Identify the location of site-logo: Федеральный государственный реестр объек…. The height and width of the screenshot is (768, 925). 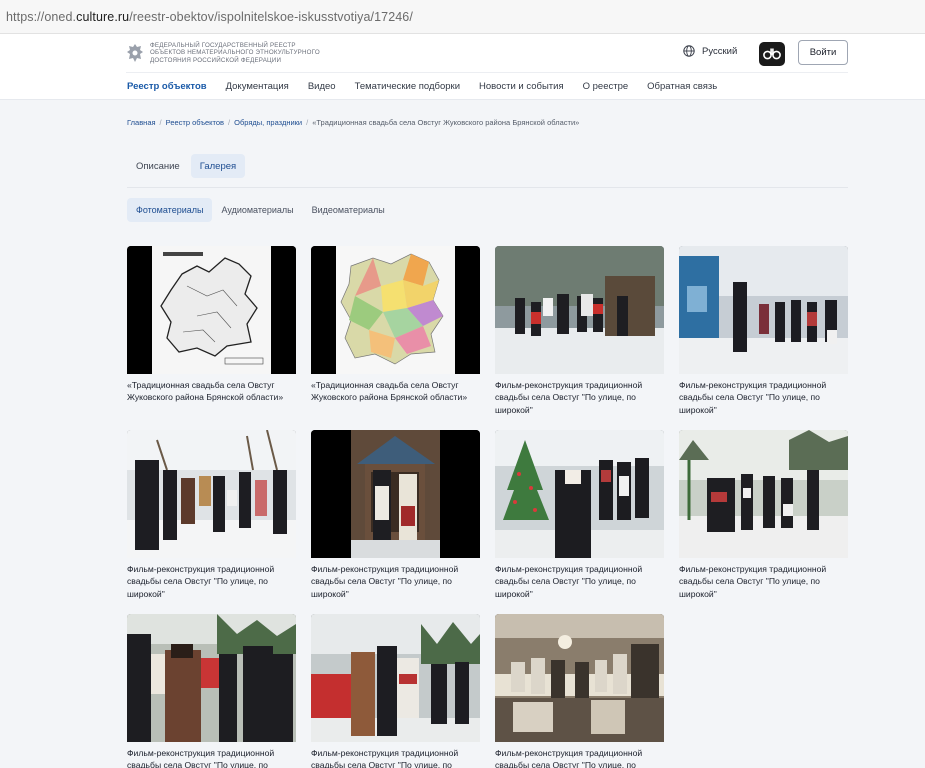
(223, 53).